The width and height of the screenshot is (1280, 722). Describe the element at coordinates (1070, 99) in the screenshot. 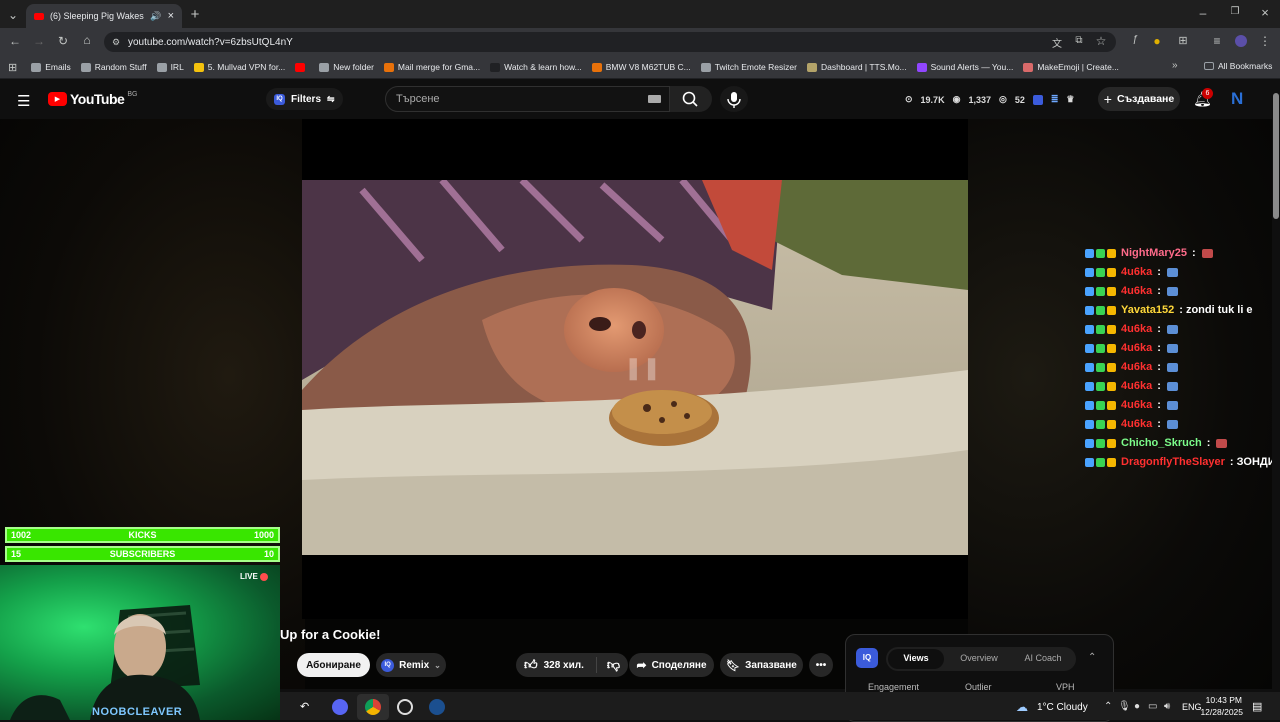

I see `trophy-icon: ♛` at that location.